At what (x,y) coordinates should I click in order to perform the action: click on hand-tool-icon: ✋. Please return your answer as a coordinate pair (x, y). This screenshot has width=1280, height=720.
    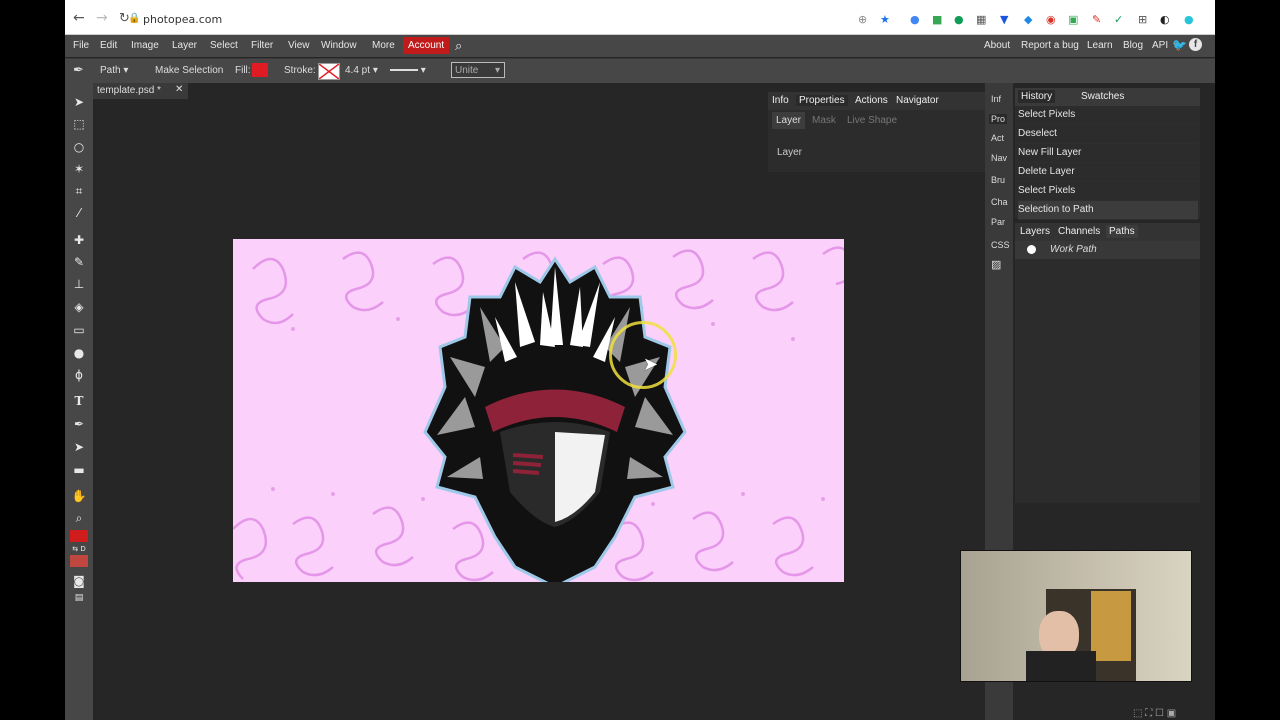
    Looking at the image, I should click on (79, 496).